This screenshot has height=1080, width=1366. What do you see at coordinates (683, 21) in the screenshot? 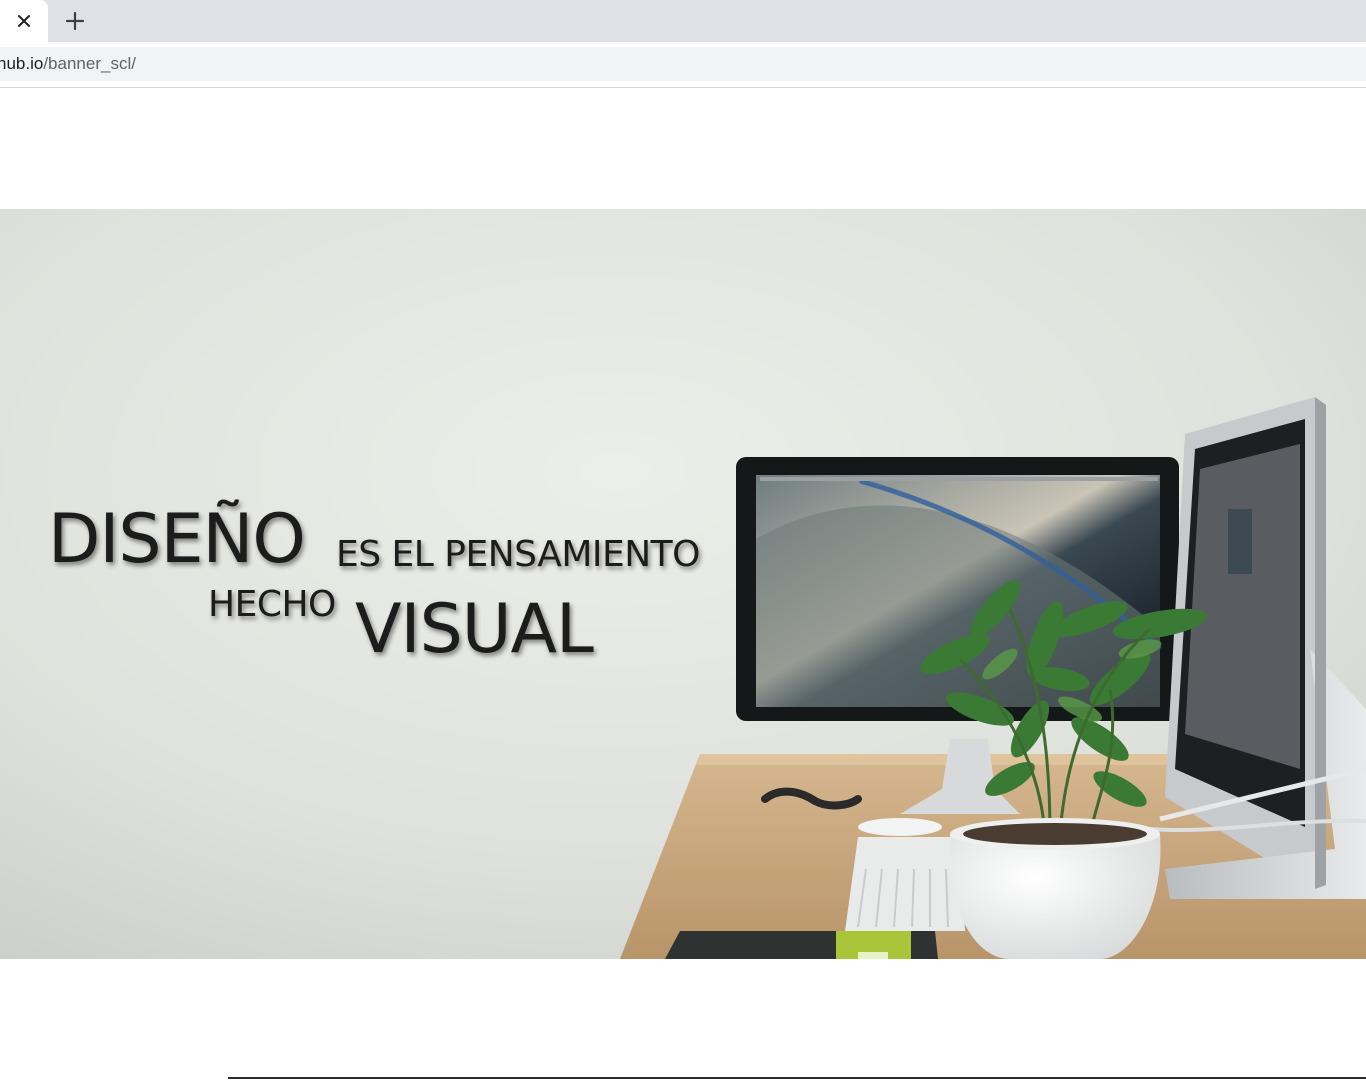
I see `tab-strip` at bounding box center [683, 21].